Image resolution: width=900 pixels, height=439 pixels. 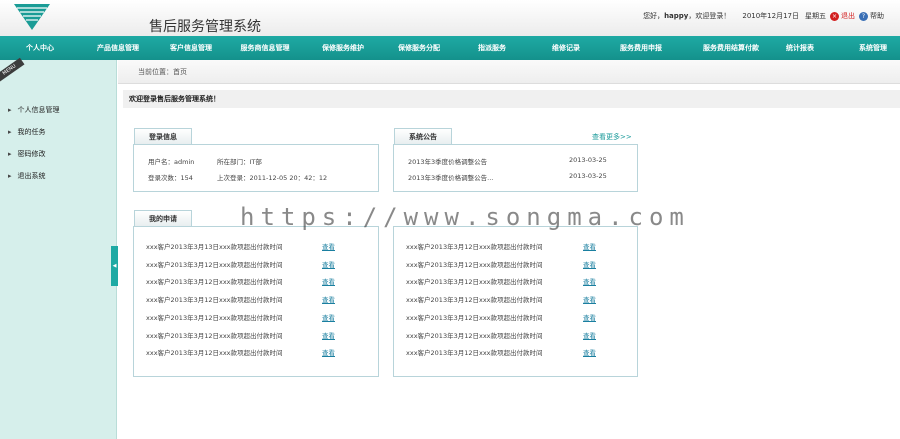 What do you see at coordinates (877, 16) in the screenshot?
I see `help-link: 帮助` at bounding box center [877, 16].